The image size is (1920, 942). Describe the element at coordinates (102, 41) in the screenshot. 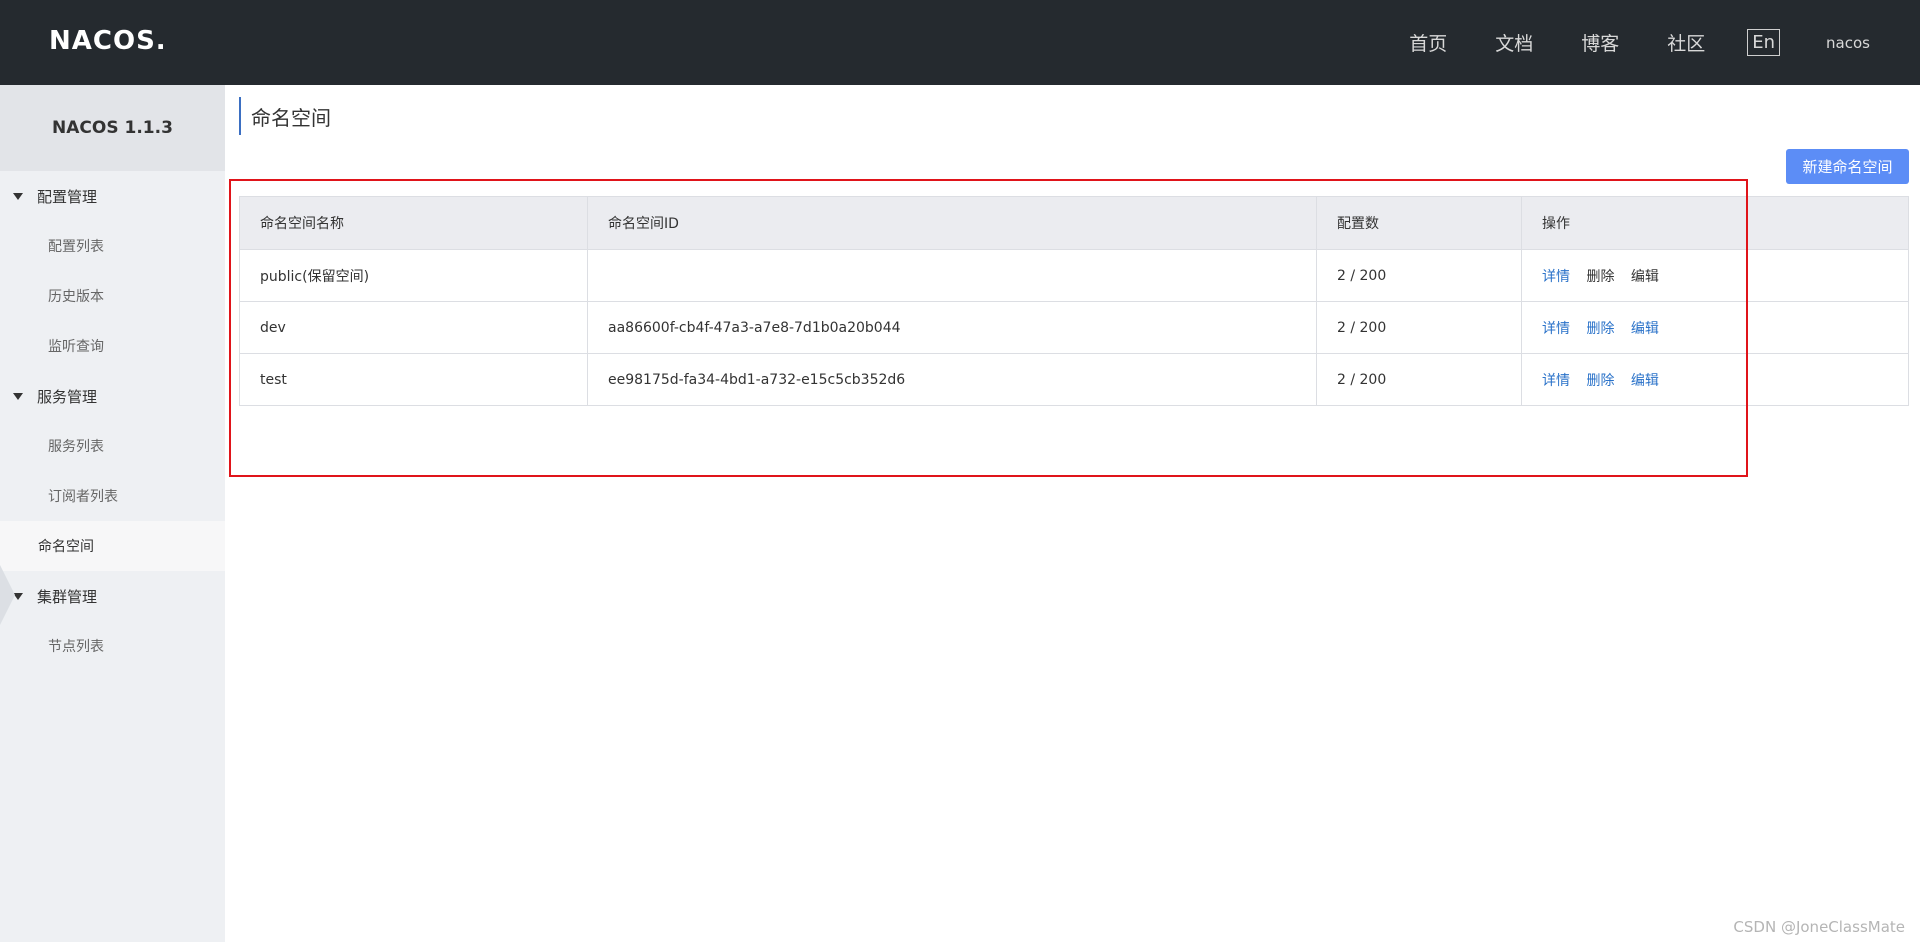

I see `logo-text: NACOS` at that location.